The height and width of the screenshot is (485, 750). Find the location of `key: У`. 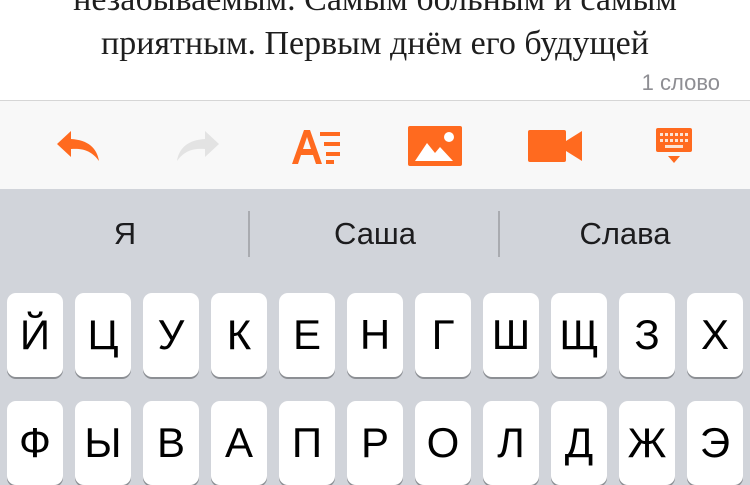

key: У is located at coordinates (171, 335).